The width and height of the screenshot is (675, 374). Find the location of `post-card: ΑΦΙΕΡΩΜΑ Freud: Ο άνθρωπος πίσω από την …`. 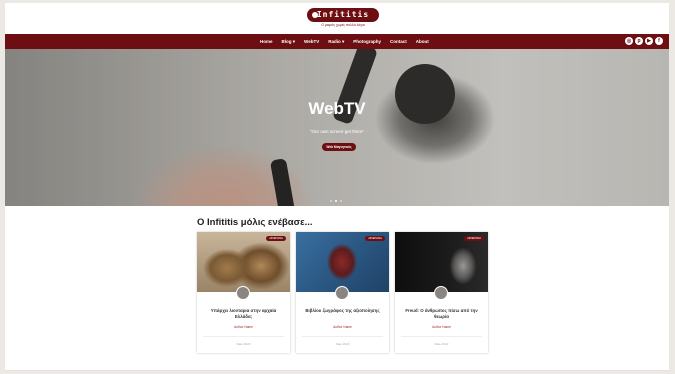

post-card: ΑΦΙΕΡΩΜΑ Freud: Ο άνθρωπος πίσω από την … is located at coordinates (441, 292).